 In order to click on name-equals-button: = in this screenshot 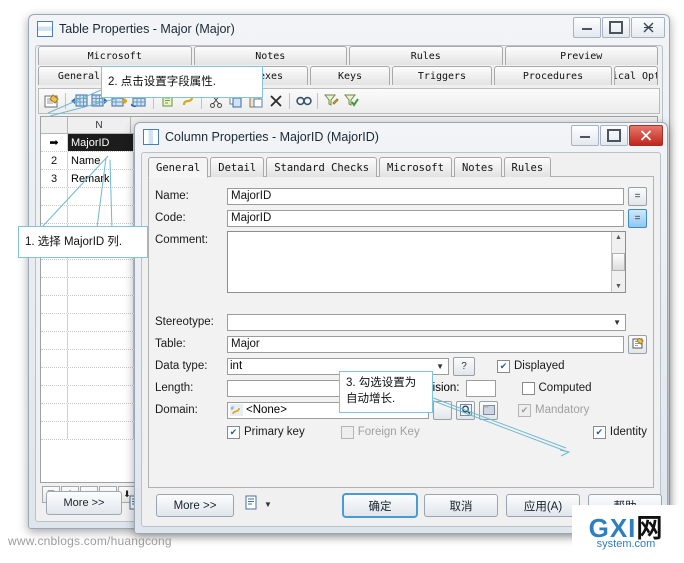, I will do `click(637, 196)`.